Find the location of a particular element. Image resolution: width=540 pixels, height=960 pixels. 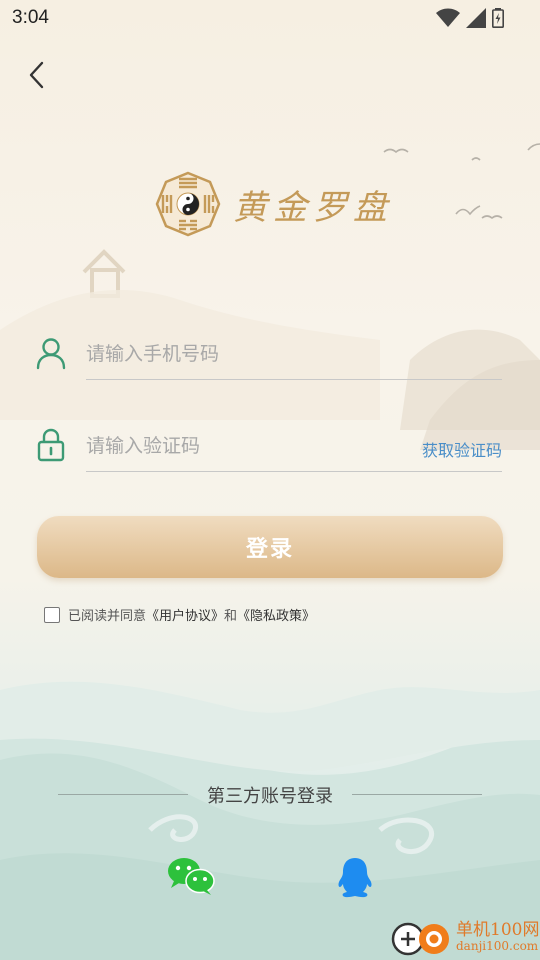

verification-code-field: 获取验证码 is located at coordinates (270, 448).